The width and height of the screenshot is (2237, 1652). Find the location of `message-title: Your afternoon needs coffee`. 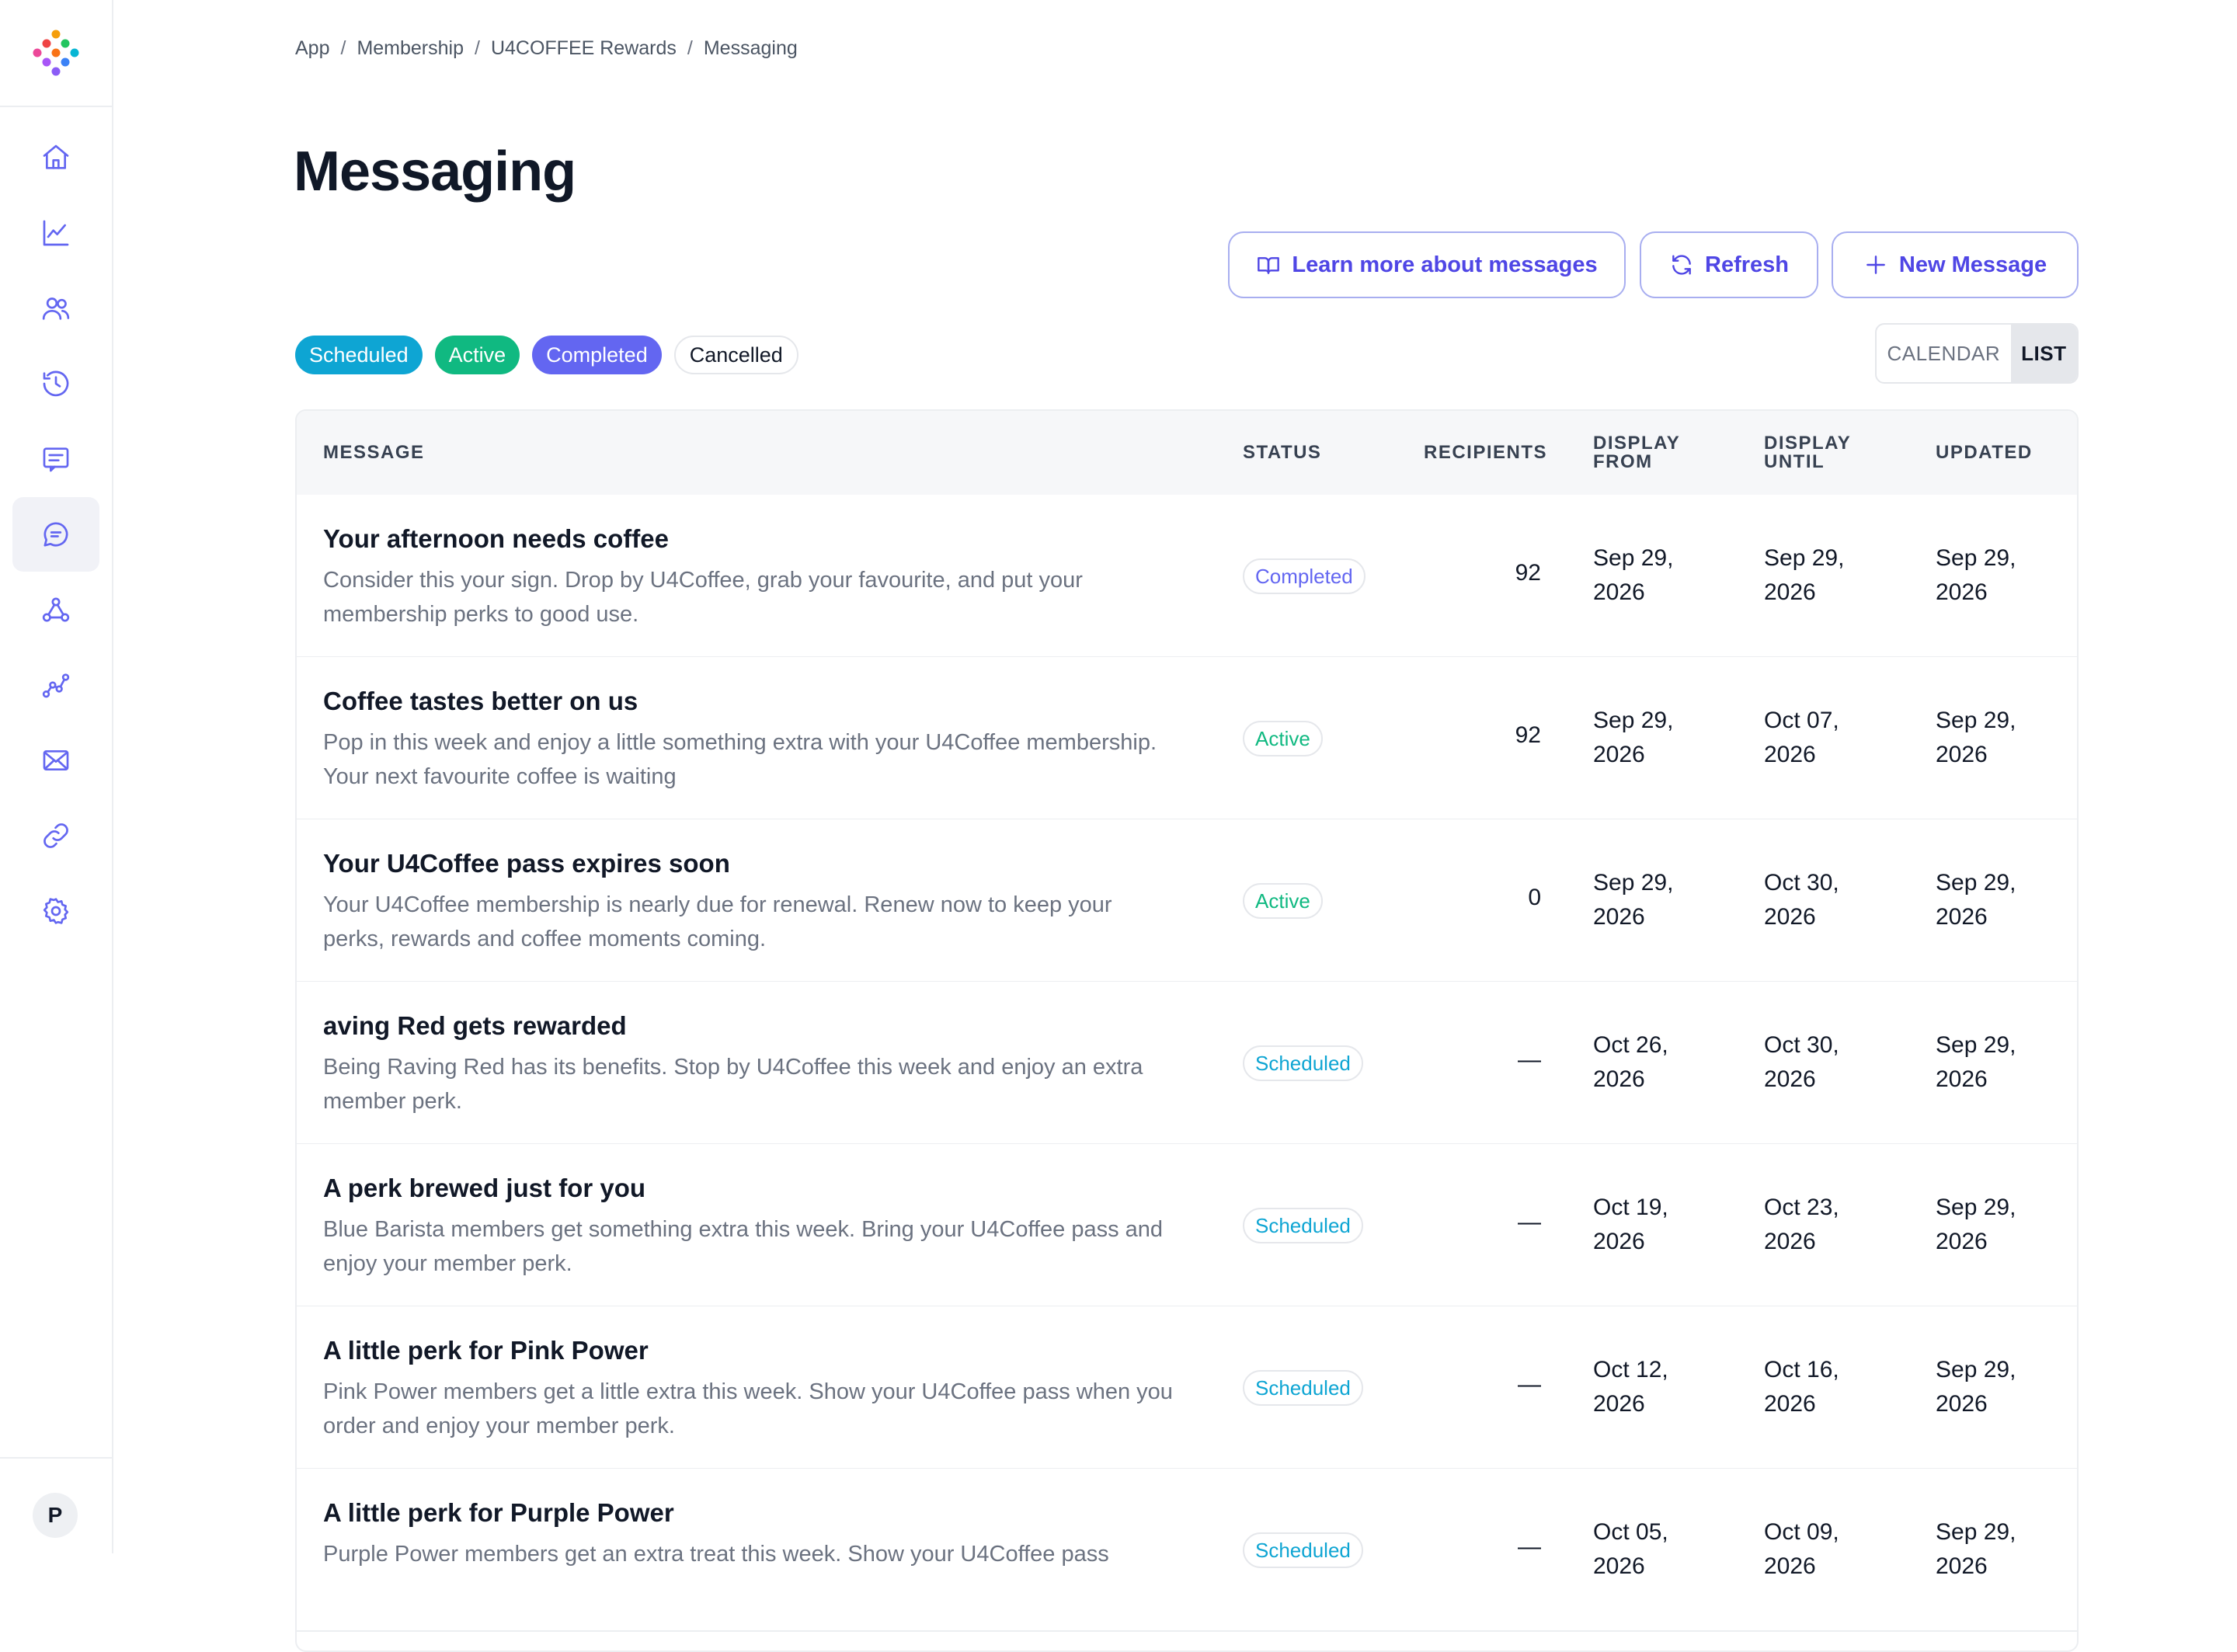

message-title: Your afternoon needs coffee is located at coordinates (496, 539).